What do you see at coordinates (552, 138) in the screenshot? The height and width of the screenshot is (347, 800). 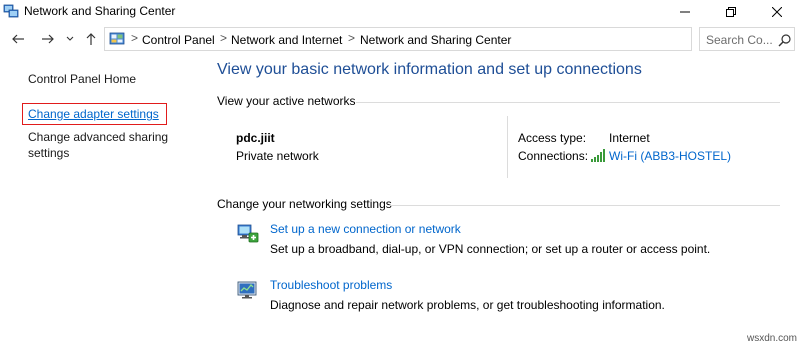 I see `access-type-label: Access type:` at bounding box center [552, 138].